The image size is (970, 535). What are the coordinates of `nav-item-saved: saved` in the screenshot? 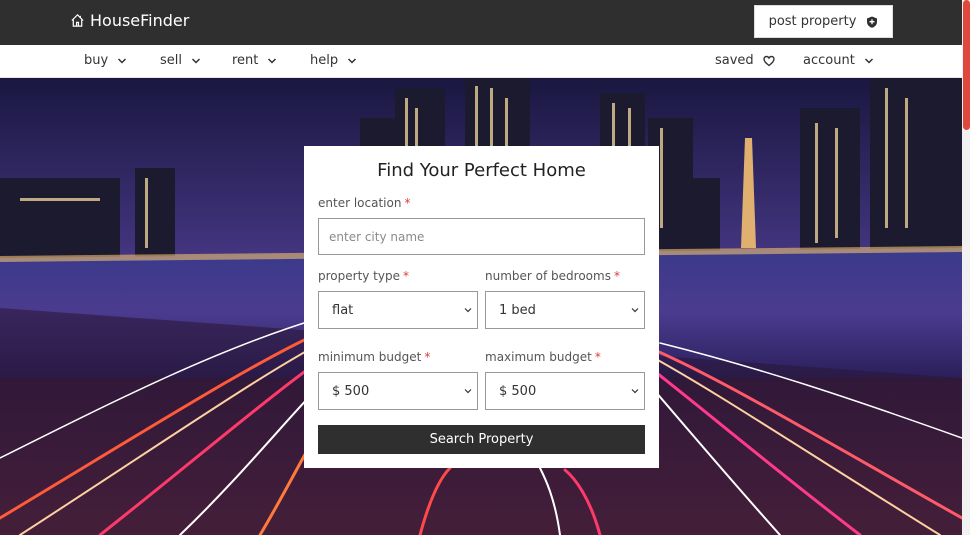 It's located at (745, 60).